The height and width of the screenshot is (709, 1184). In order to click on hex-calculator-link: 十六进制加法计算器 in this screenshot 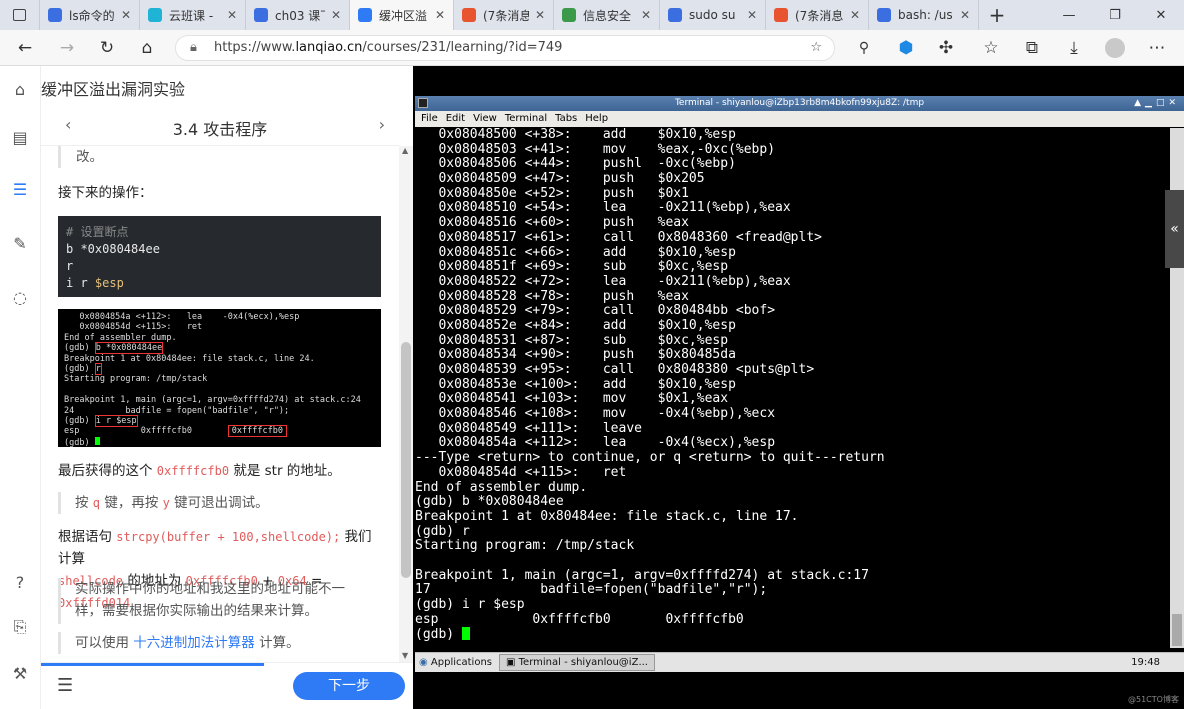, I will do `click(194, 643)`.